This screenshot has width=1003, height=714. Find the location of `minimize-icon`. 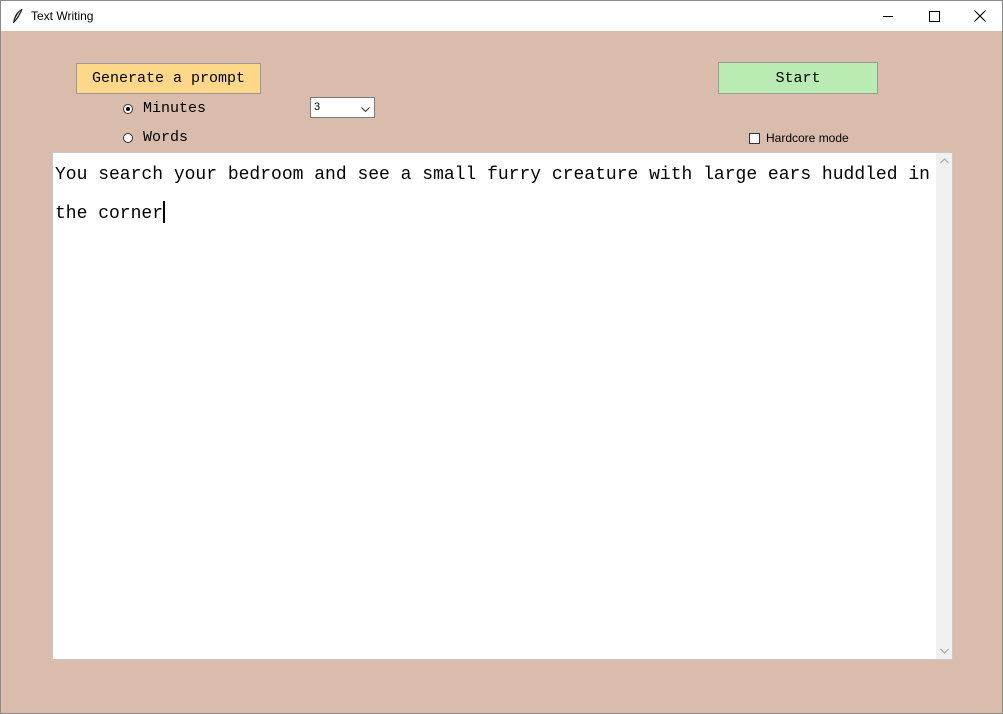

minimize-icon is located at coordinates (888, 16).